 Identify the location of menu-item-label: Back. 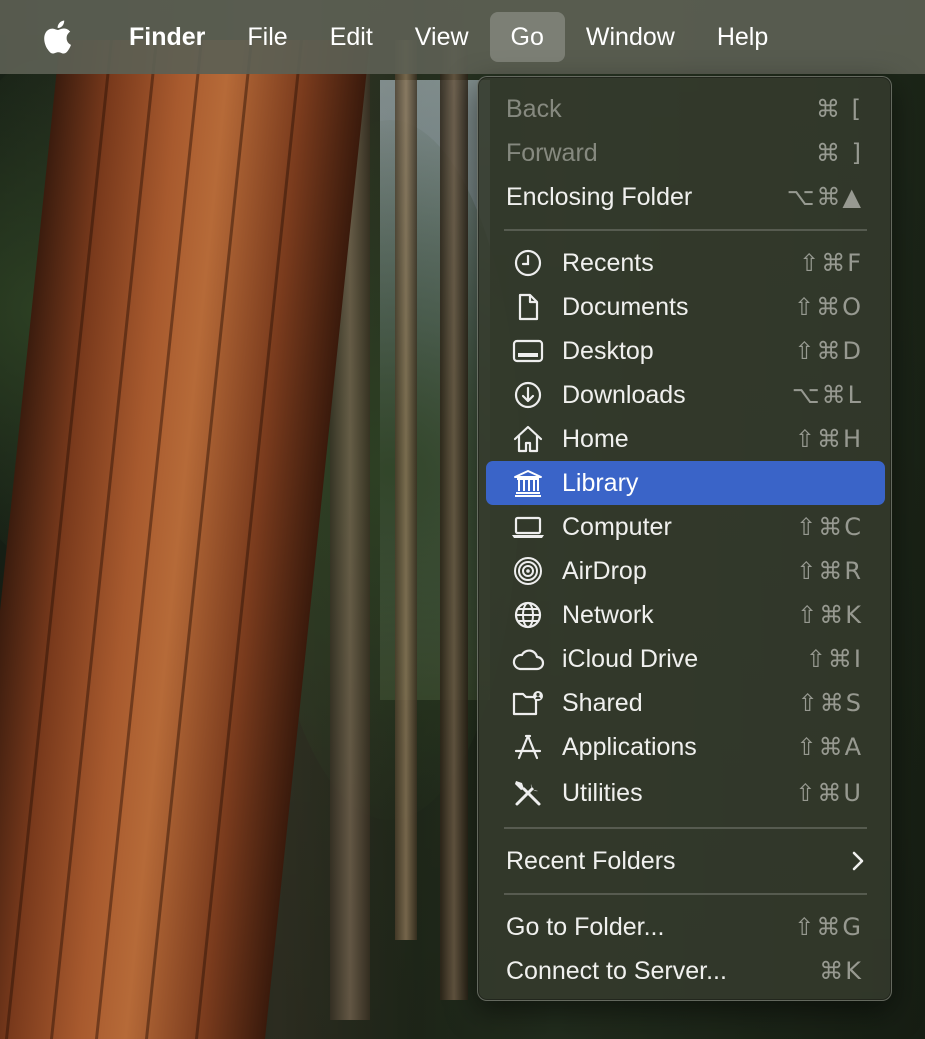
(534, 108).